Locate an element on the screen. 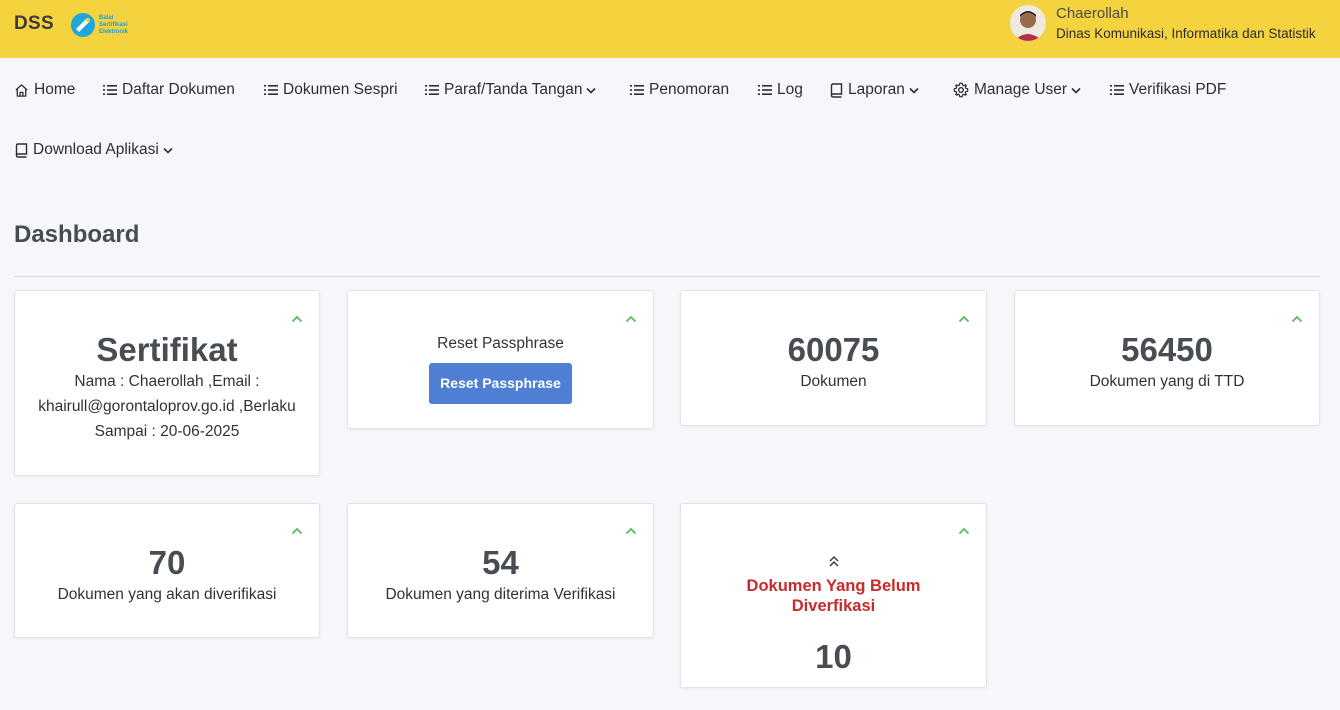  nav-daftar-dokumen: Daftar Dokumen is located at coordinates (169, 90).